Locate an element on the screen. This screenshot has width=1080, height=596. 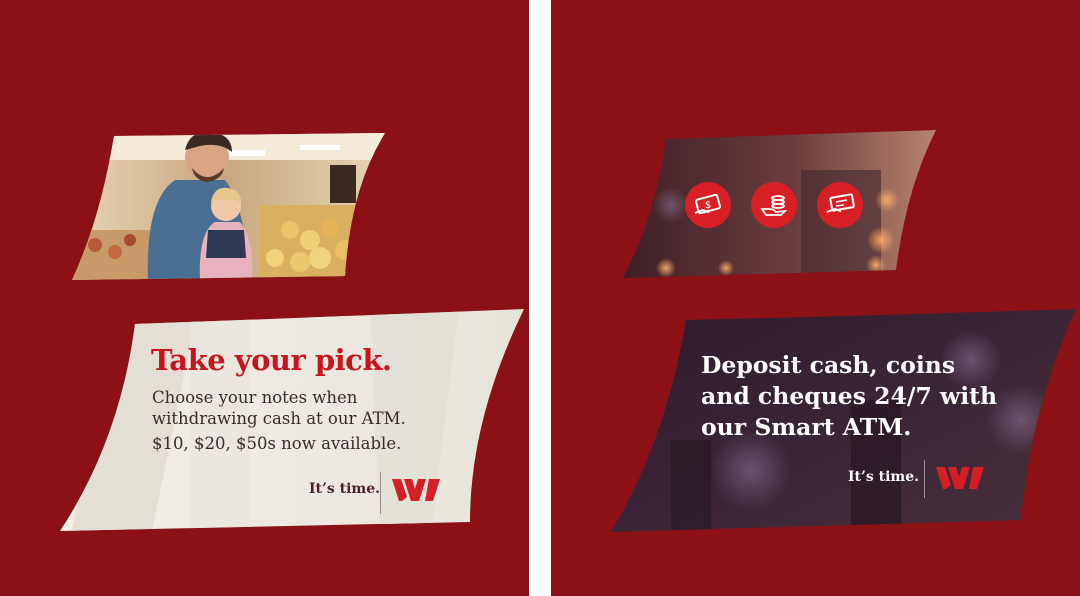
headline: Take your pick. is located at coordinates (271, 360).